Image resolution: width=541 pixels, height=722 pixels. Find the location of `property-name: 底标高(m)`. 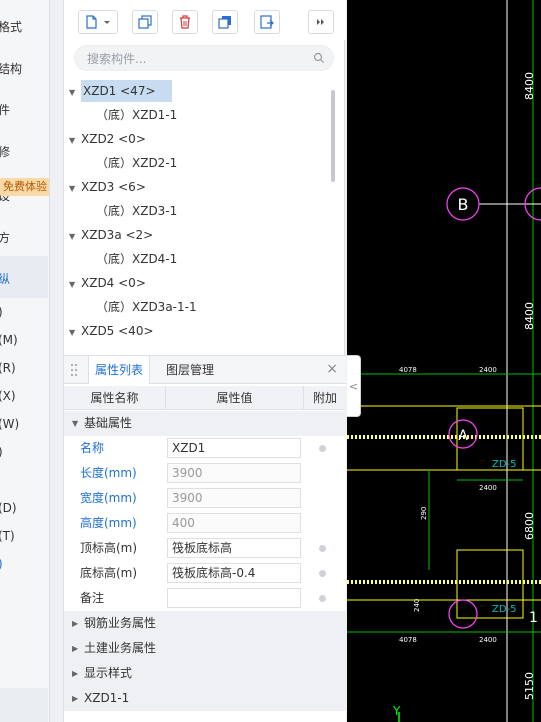

property-name: 底标高(m) is located at coordinates (109, 573).